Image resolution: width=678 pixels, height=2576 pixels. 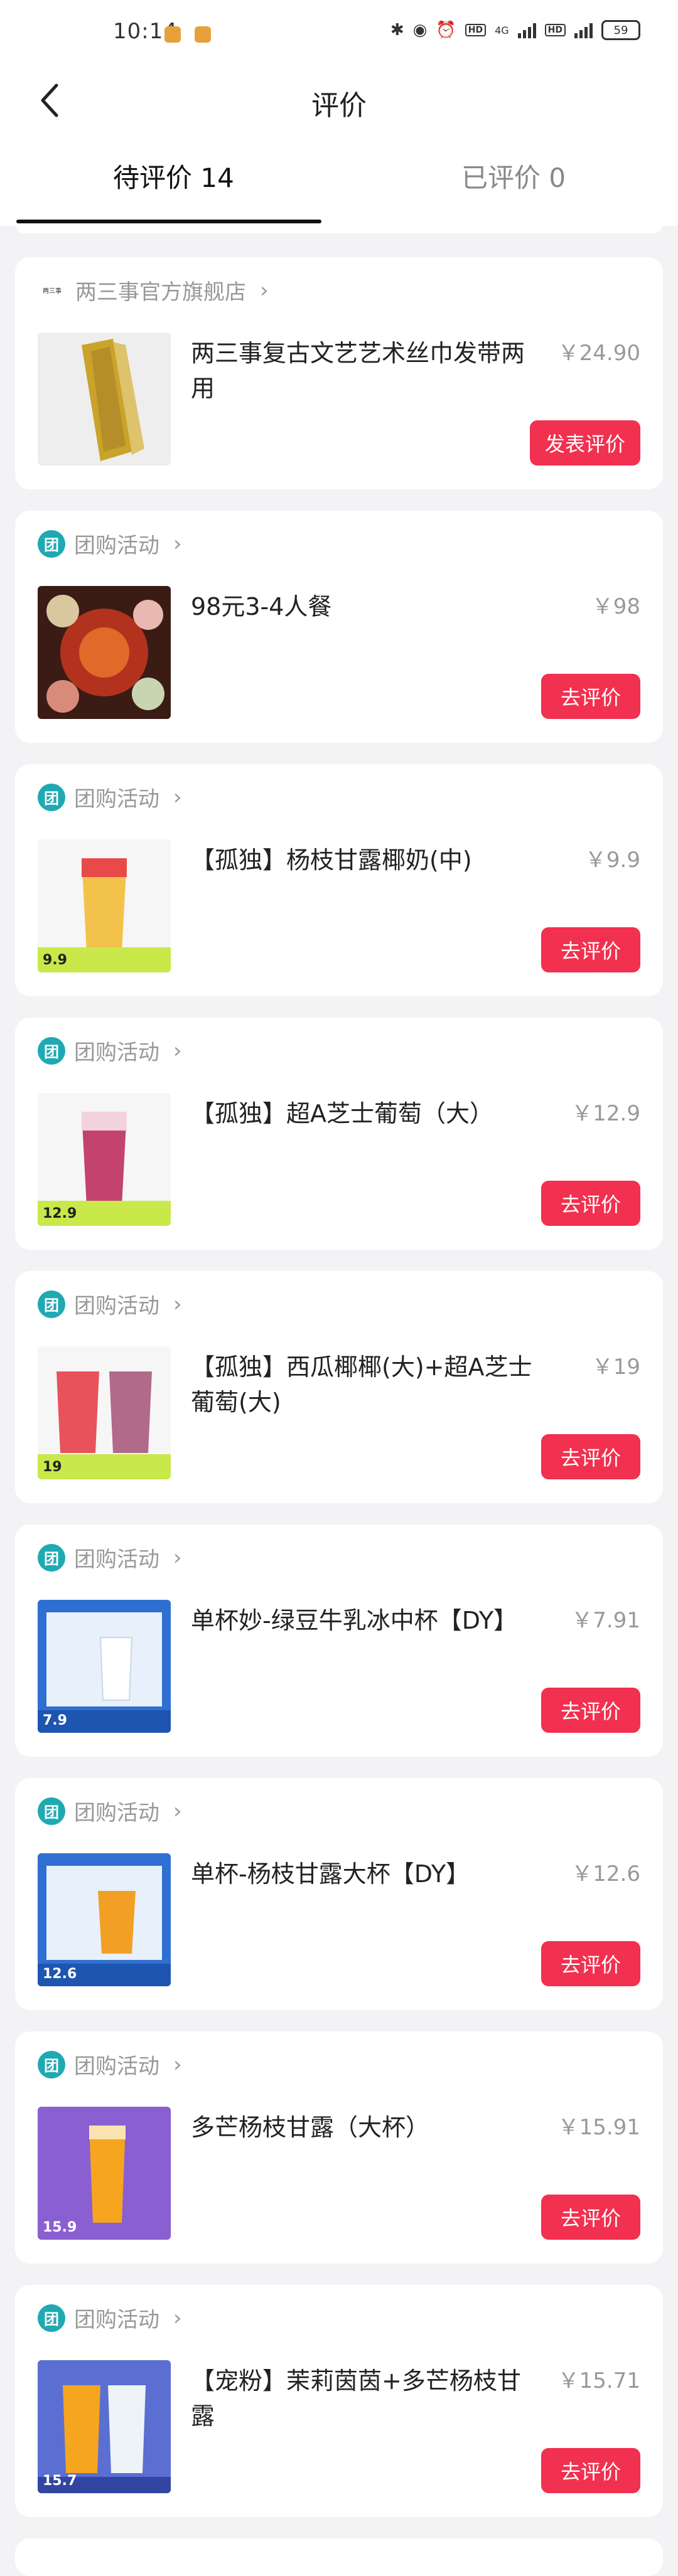 What do you see at coordinates (605, 1113) in the screenshot?
I see `product-price: ￥12.9` at bounding box center [605, 1113].